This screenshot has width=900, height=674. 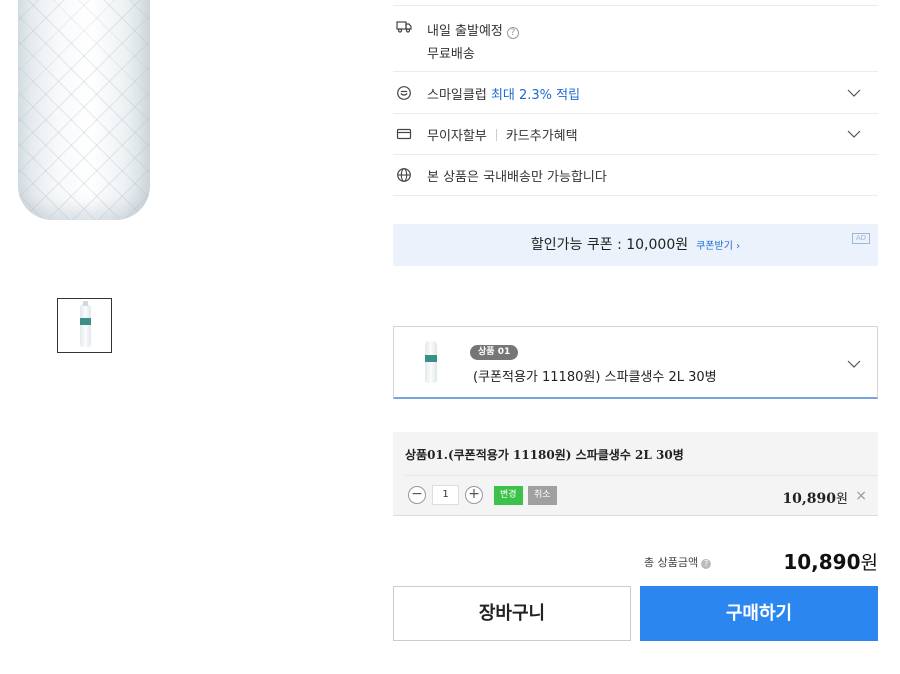 I want to click on selected-option-title: 상품01.(쿠폰적용가 11180원) 스파클생수 2L 30병, so click(x=544, y=455).